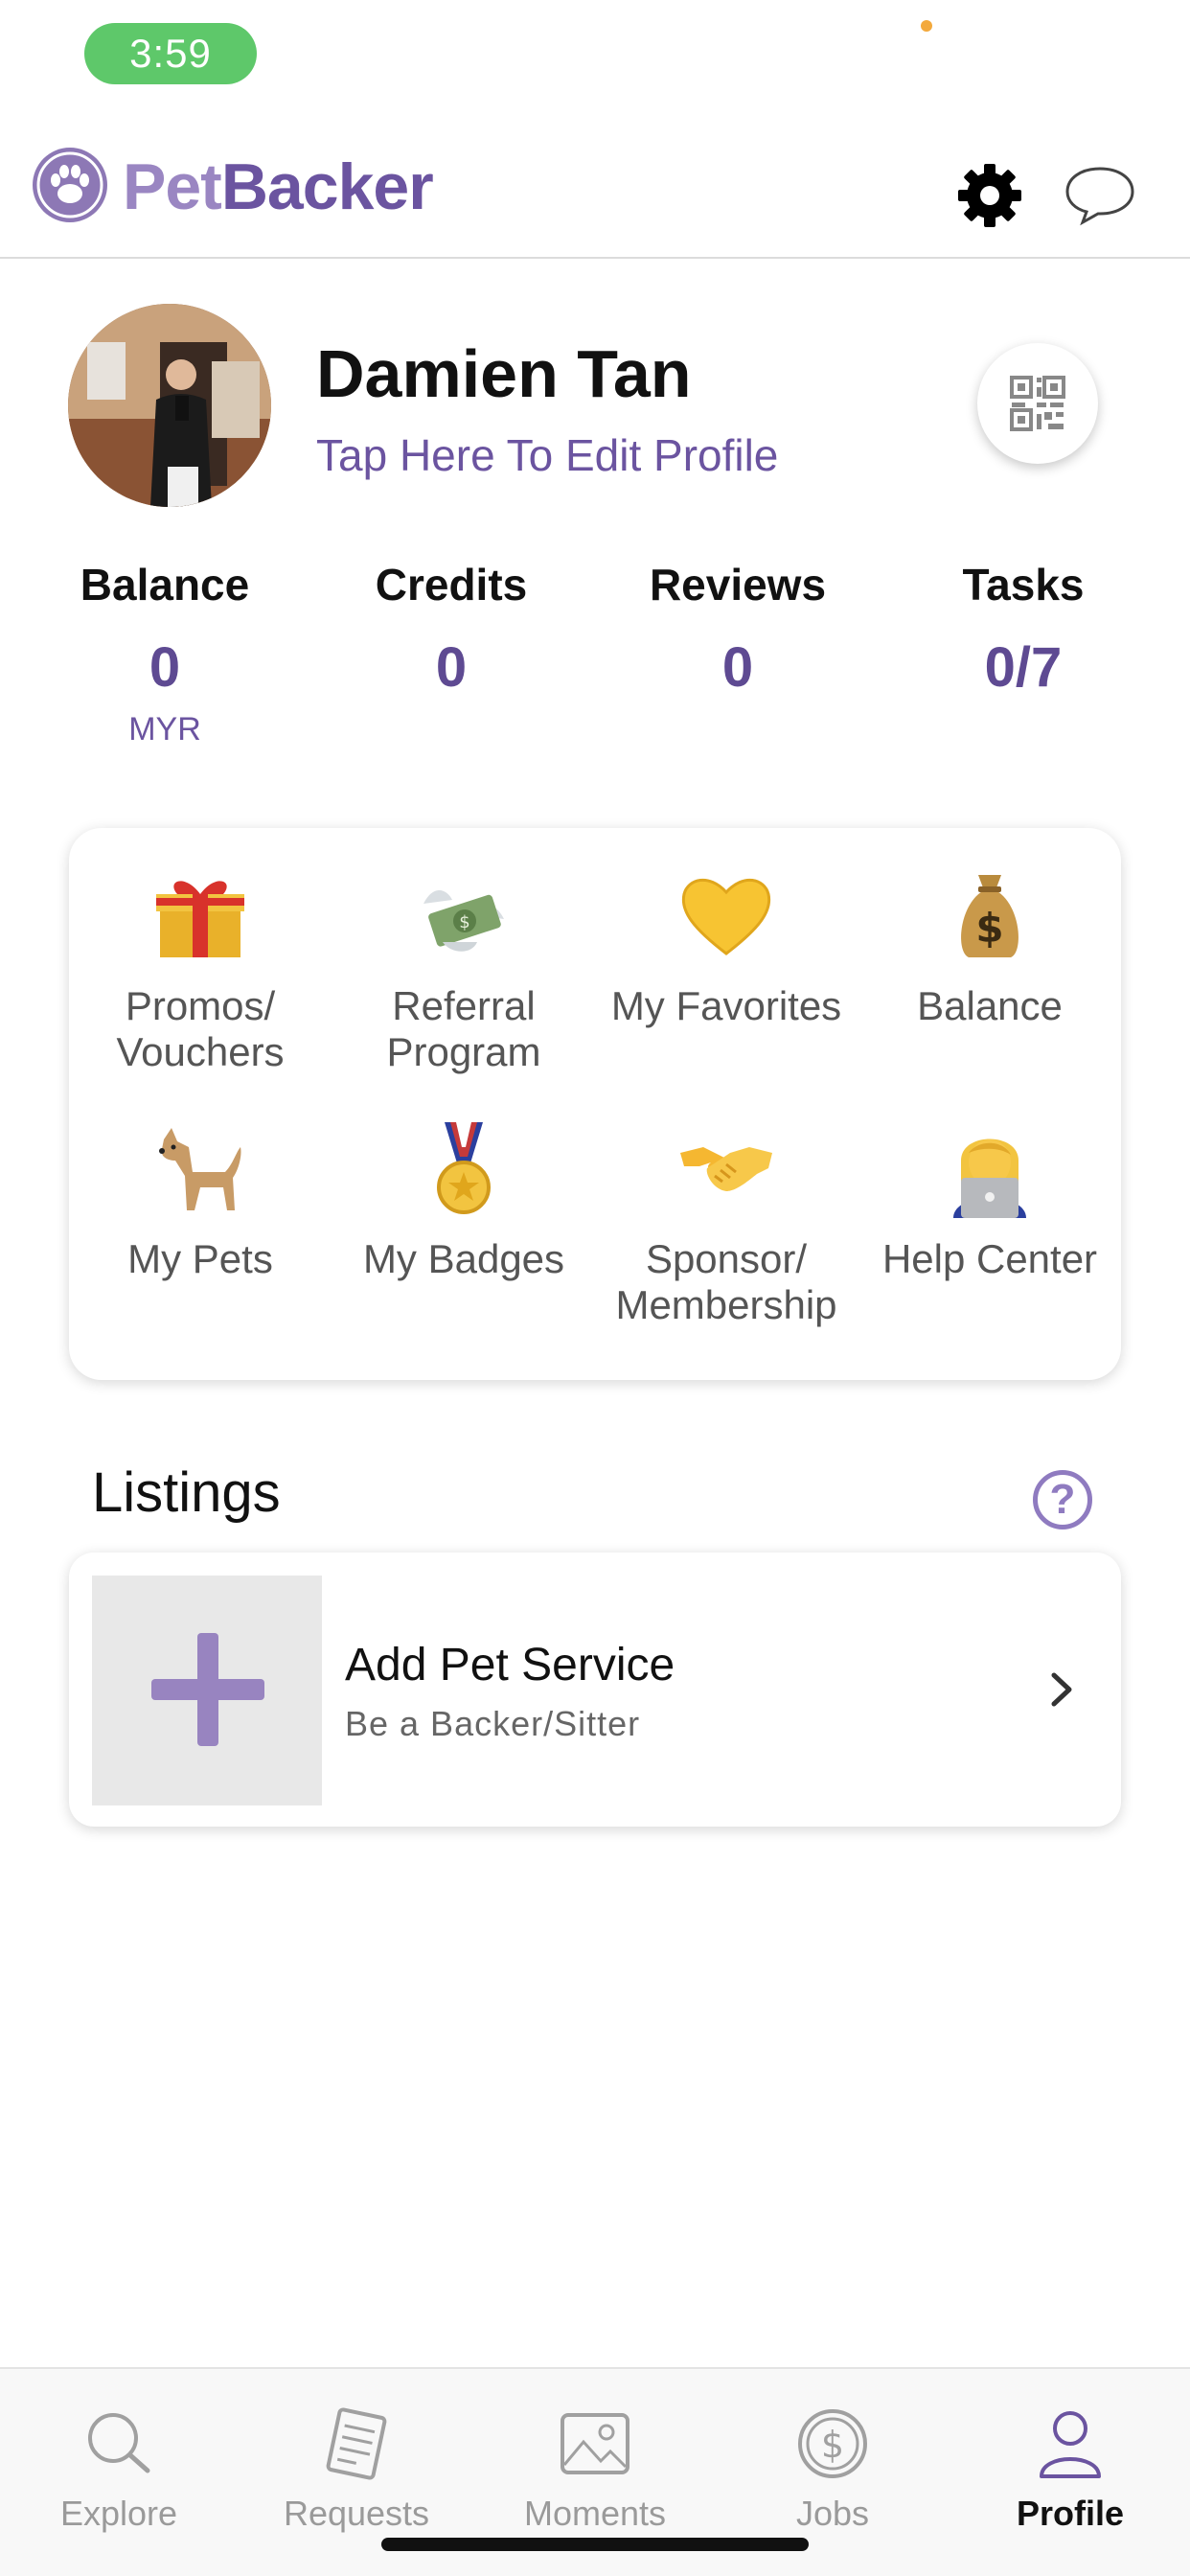 This screenshot has height=2576, width=1190. Describe the element at coordinates (170, 405) in the screenshot. I see `avatar` at that location.